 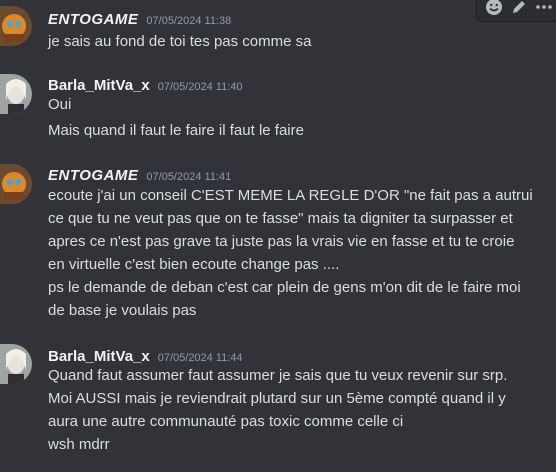 I want to click on timestamp: 07/05/2024 11:41, so click(x=189, y=177).